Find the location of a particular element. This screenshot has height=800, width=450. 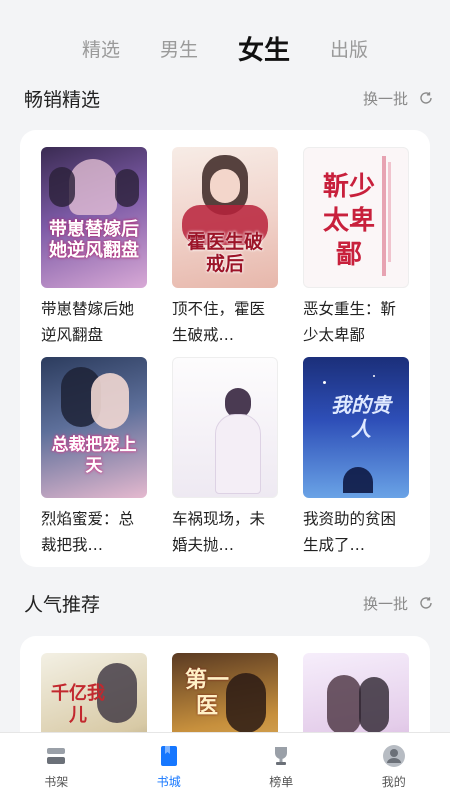

nav-label: 我的 is located at coordinates (393, 782).